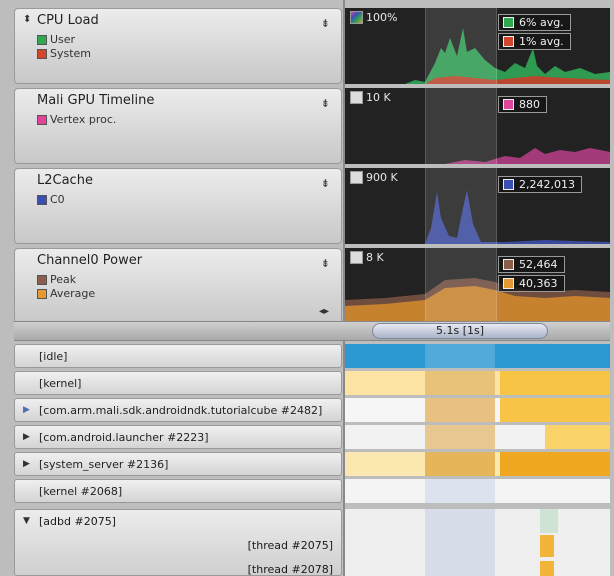  I want to click on lane-launcher, so click(477, 437).